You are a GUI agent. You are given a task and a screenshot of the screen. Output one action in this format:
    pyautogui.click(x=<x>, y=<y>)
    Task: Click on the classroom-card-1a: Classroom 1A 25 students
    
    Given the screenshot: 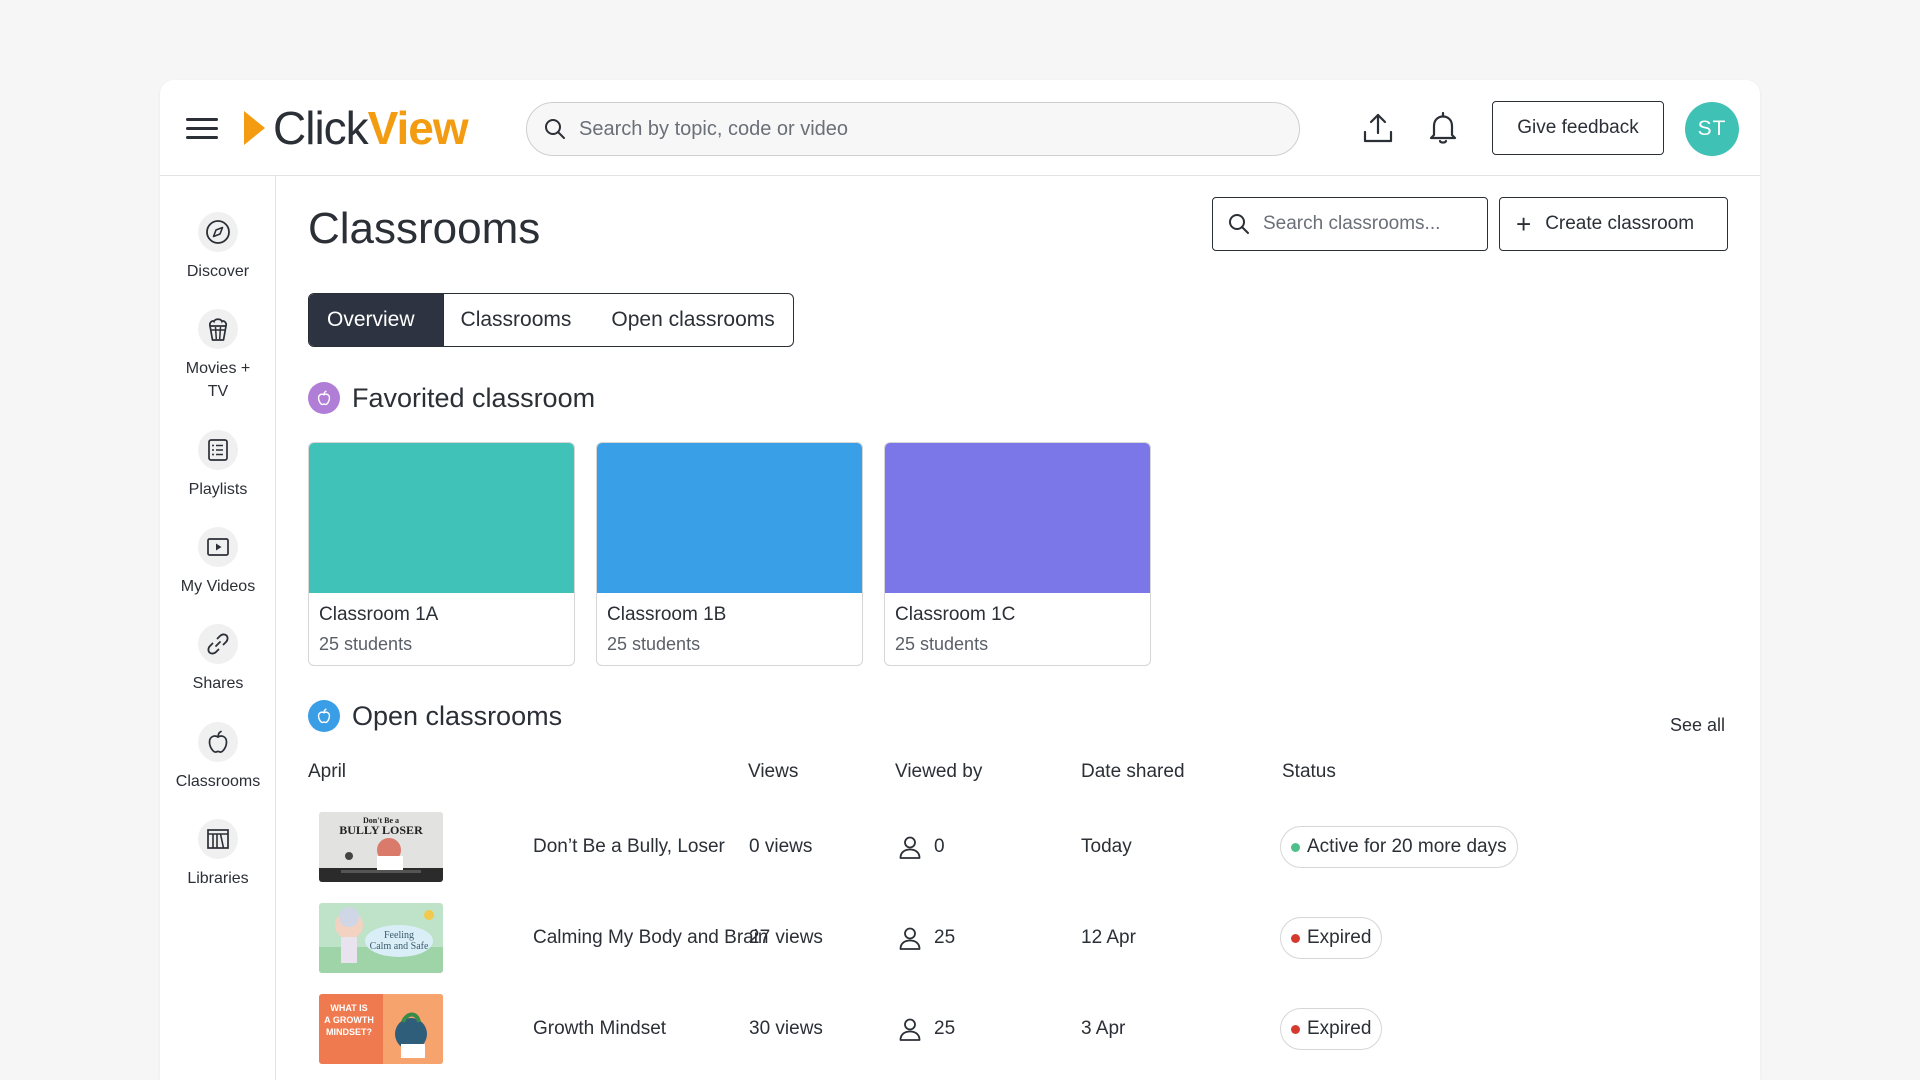 What is the action you would take?
    pyautogui.click(x=441, y=554)
    